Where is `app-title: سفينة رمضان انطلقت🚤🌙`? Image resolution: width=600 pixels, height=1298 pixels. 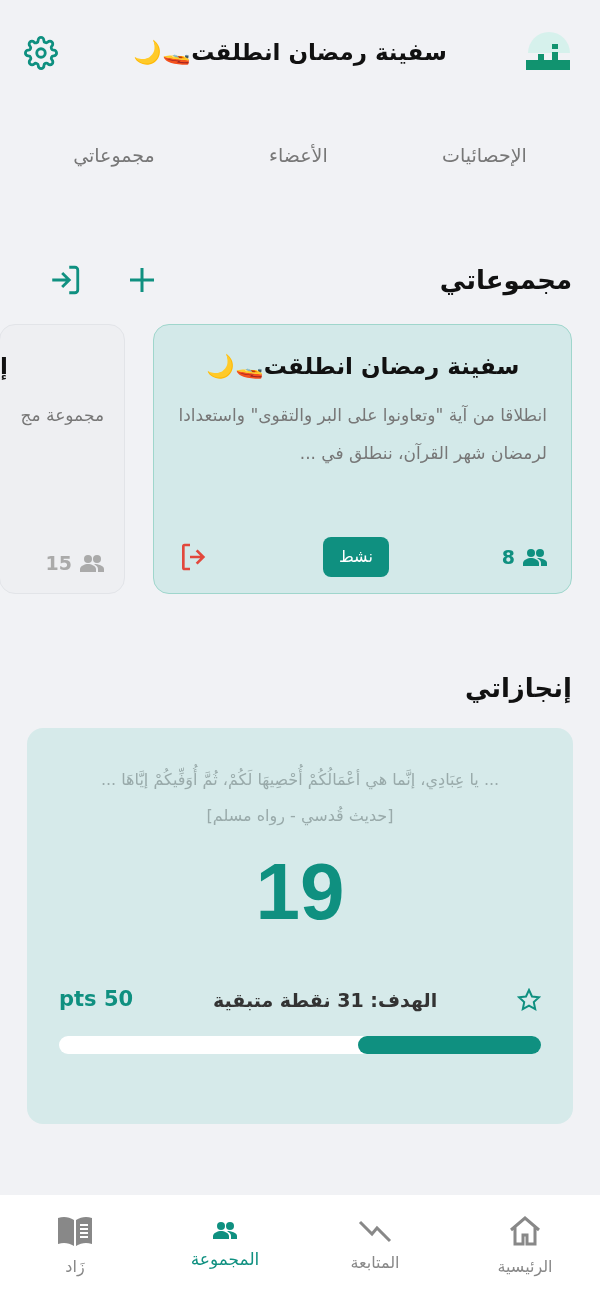 app-title: سفينة رمضان انطلقت🚤🌙 is located at coordinates (290, 53).